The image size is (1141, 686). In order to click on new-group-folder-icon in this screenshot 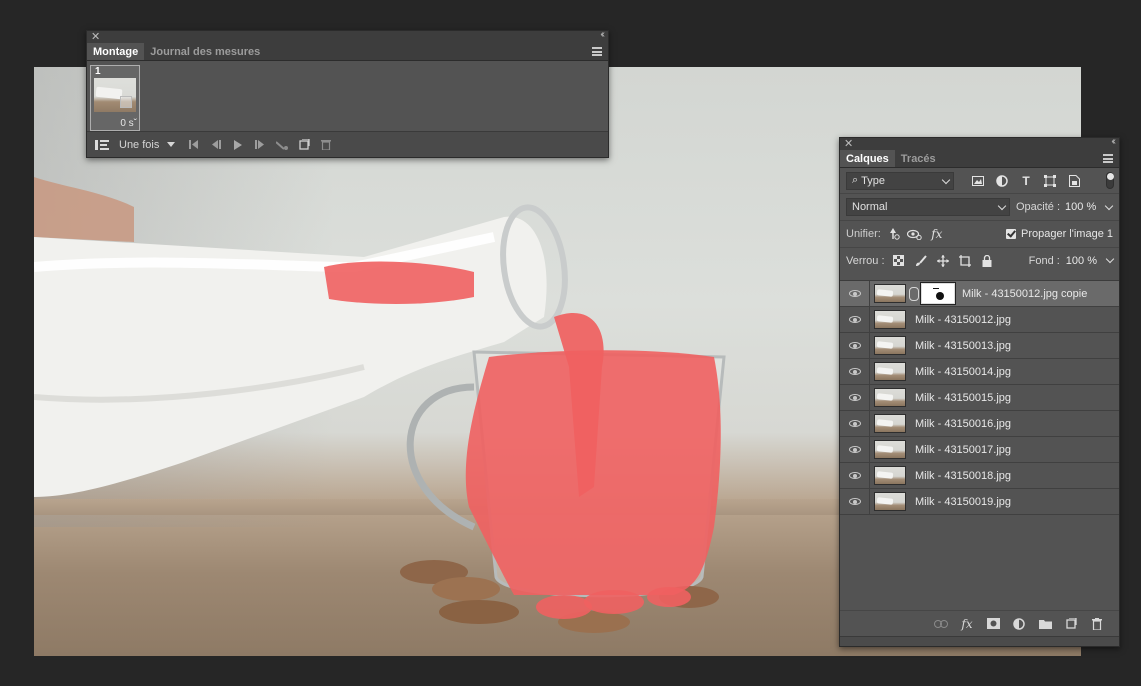, I will do `click(1045, 624)`.